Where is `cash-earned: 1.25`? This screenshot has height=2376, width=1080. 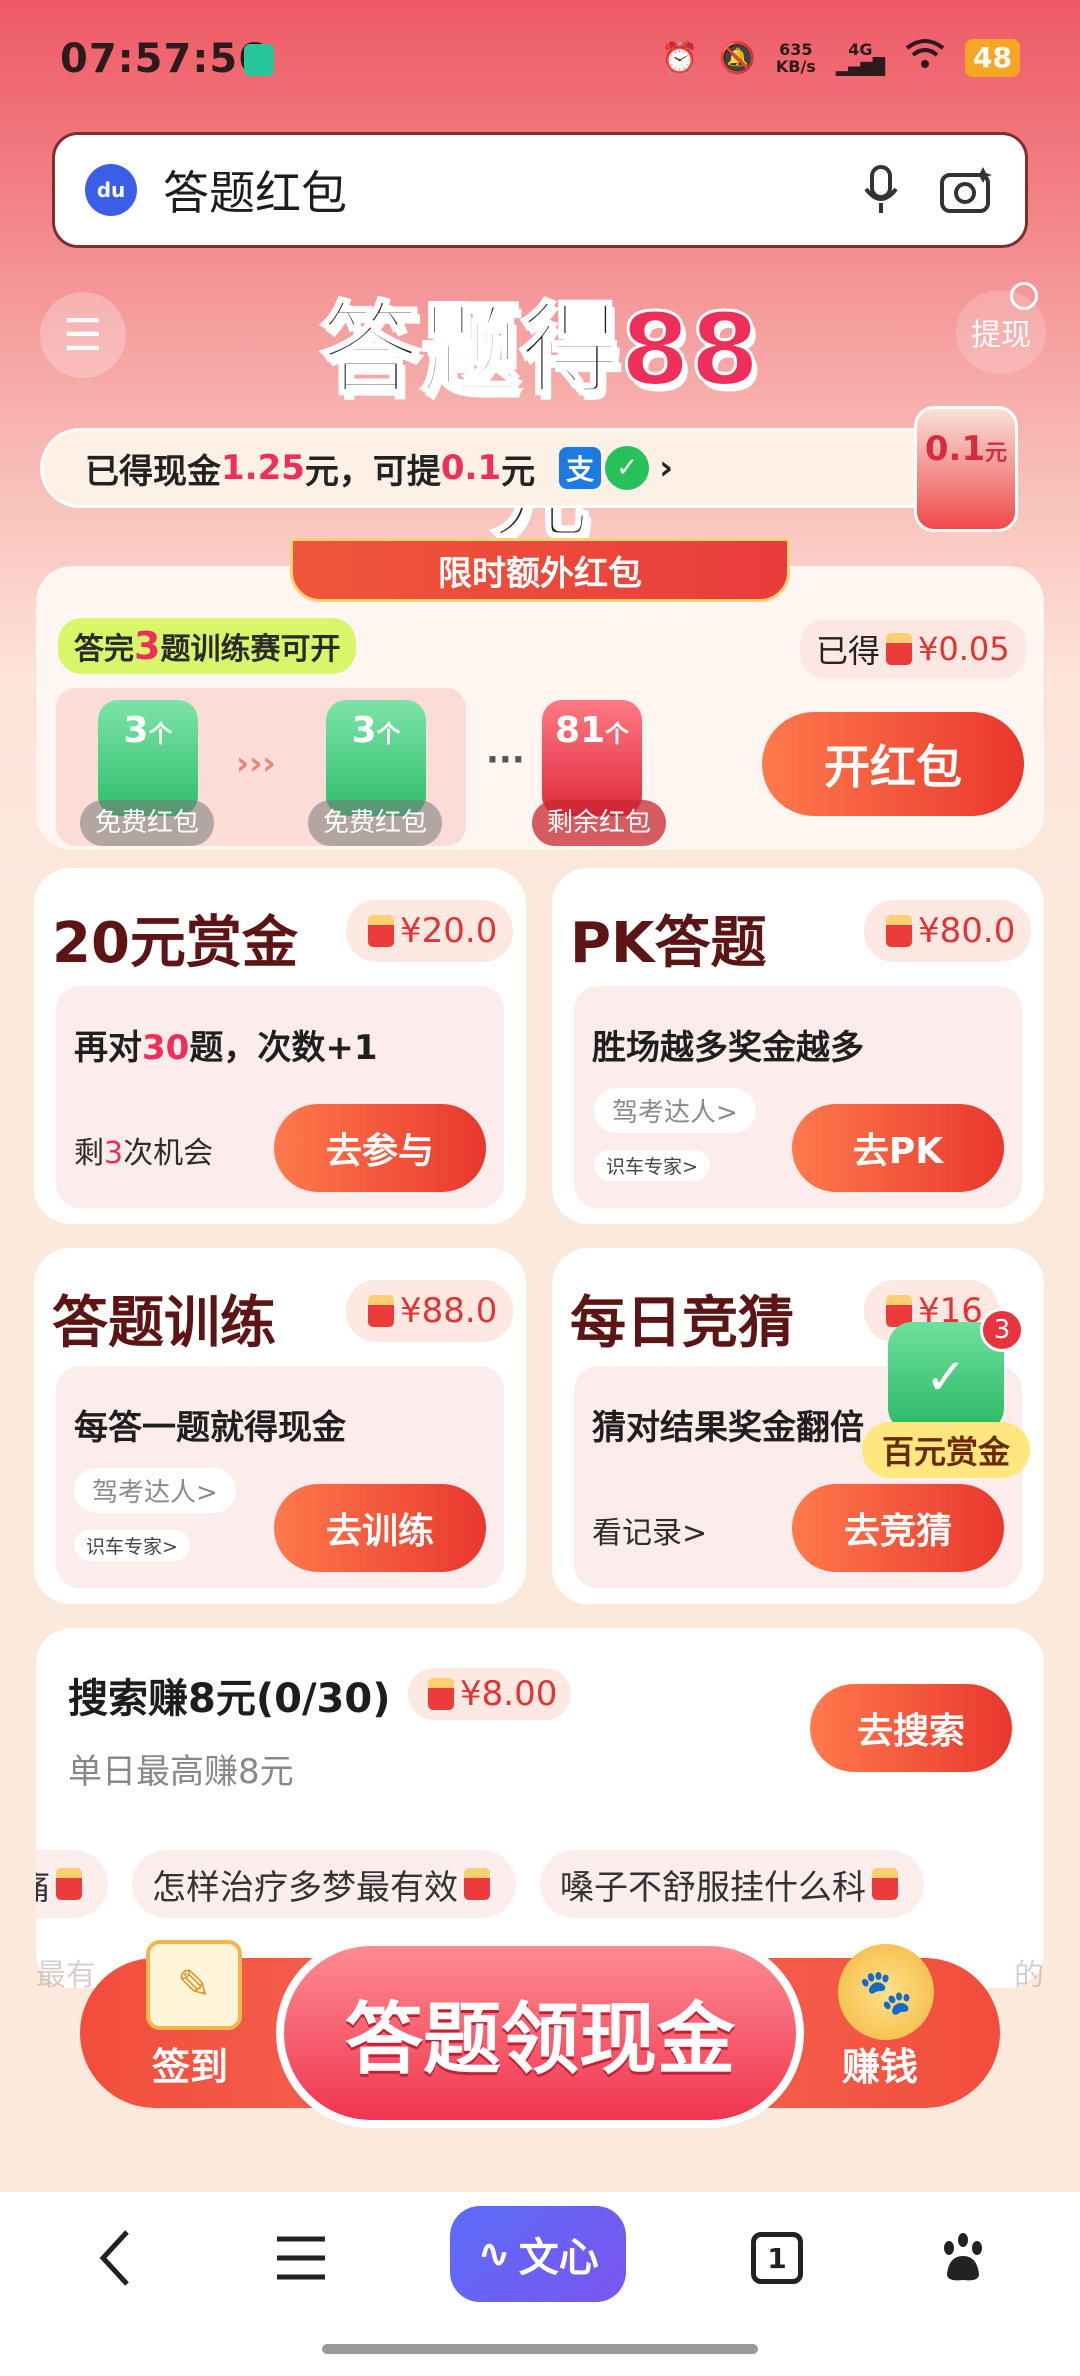
cash-earned: 1.25 is located at coordinates (263, 468).